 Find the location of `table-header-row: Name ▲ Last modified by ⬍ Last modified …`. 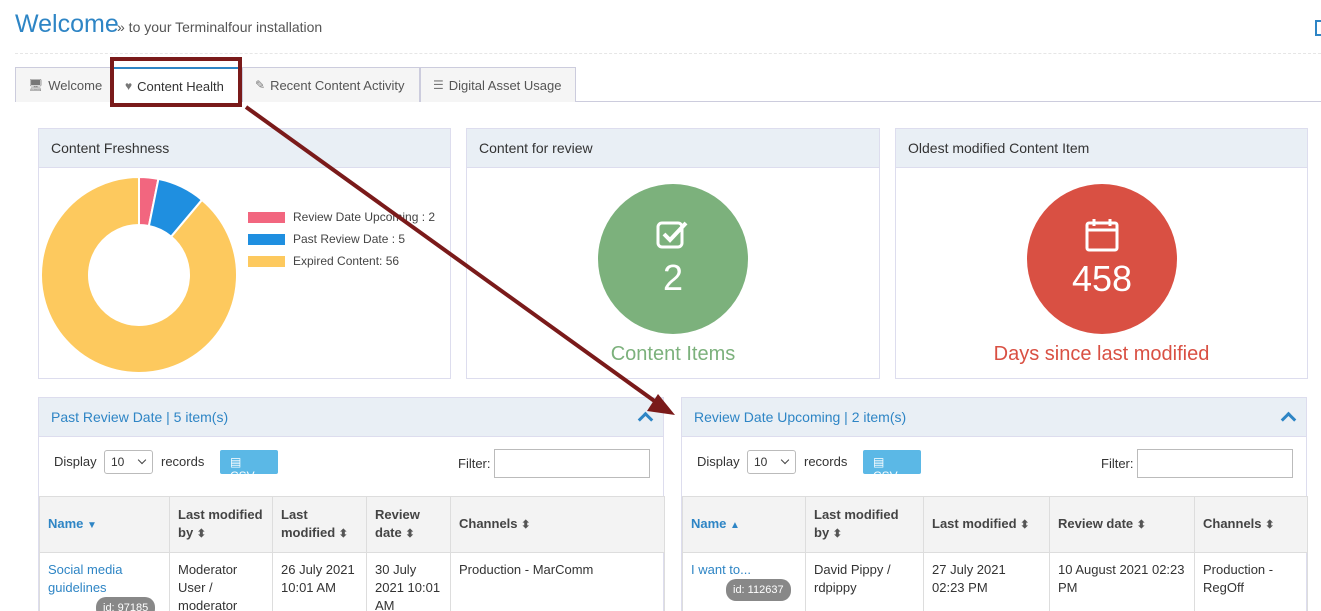

table-header-row: Name ▲ Last modified by ⬍ Last modified … is located at coordinates (995, 524).